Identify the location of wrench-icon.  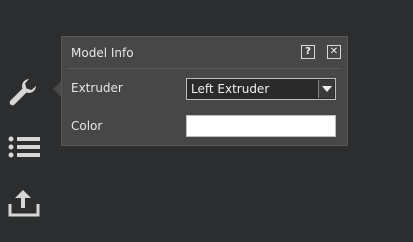
(23, 92).